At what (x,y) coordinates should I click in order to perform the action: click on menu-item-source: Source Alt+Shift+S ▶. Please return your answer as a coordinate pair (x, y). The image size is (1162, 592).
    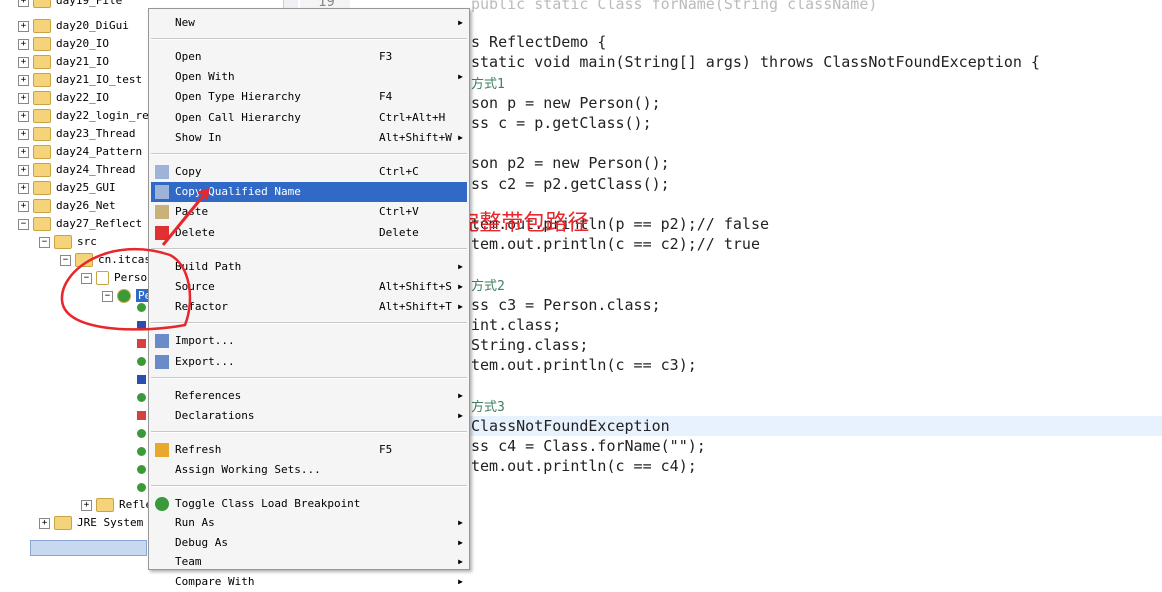
    Looking at the image, I should click on (309, 287).